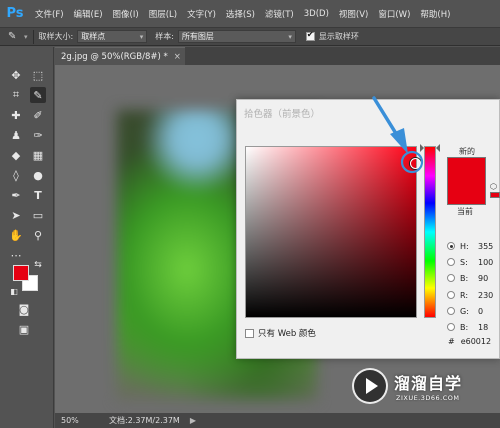 This screenshot has height=428, width=500. What do you see at coordinates (144, 420) in the screenshot?
I see `document-info: 文档:2.37M/2.37M` at bounding box center [144, 420].